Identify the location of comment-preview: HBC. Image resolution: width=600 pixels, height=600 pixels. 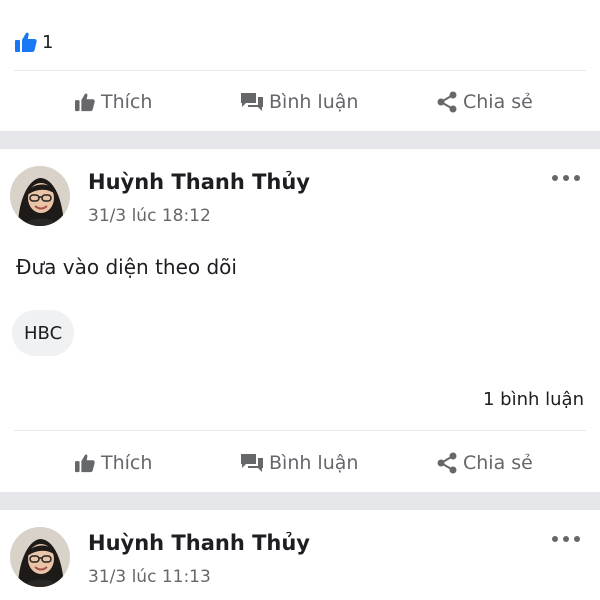
(43, 333).